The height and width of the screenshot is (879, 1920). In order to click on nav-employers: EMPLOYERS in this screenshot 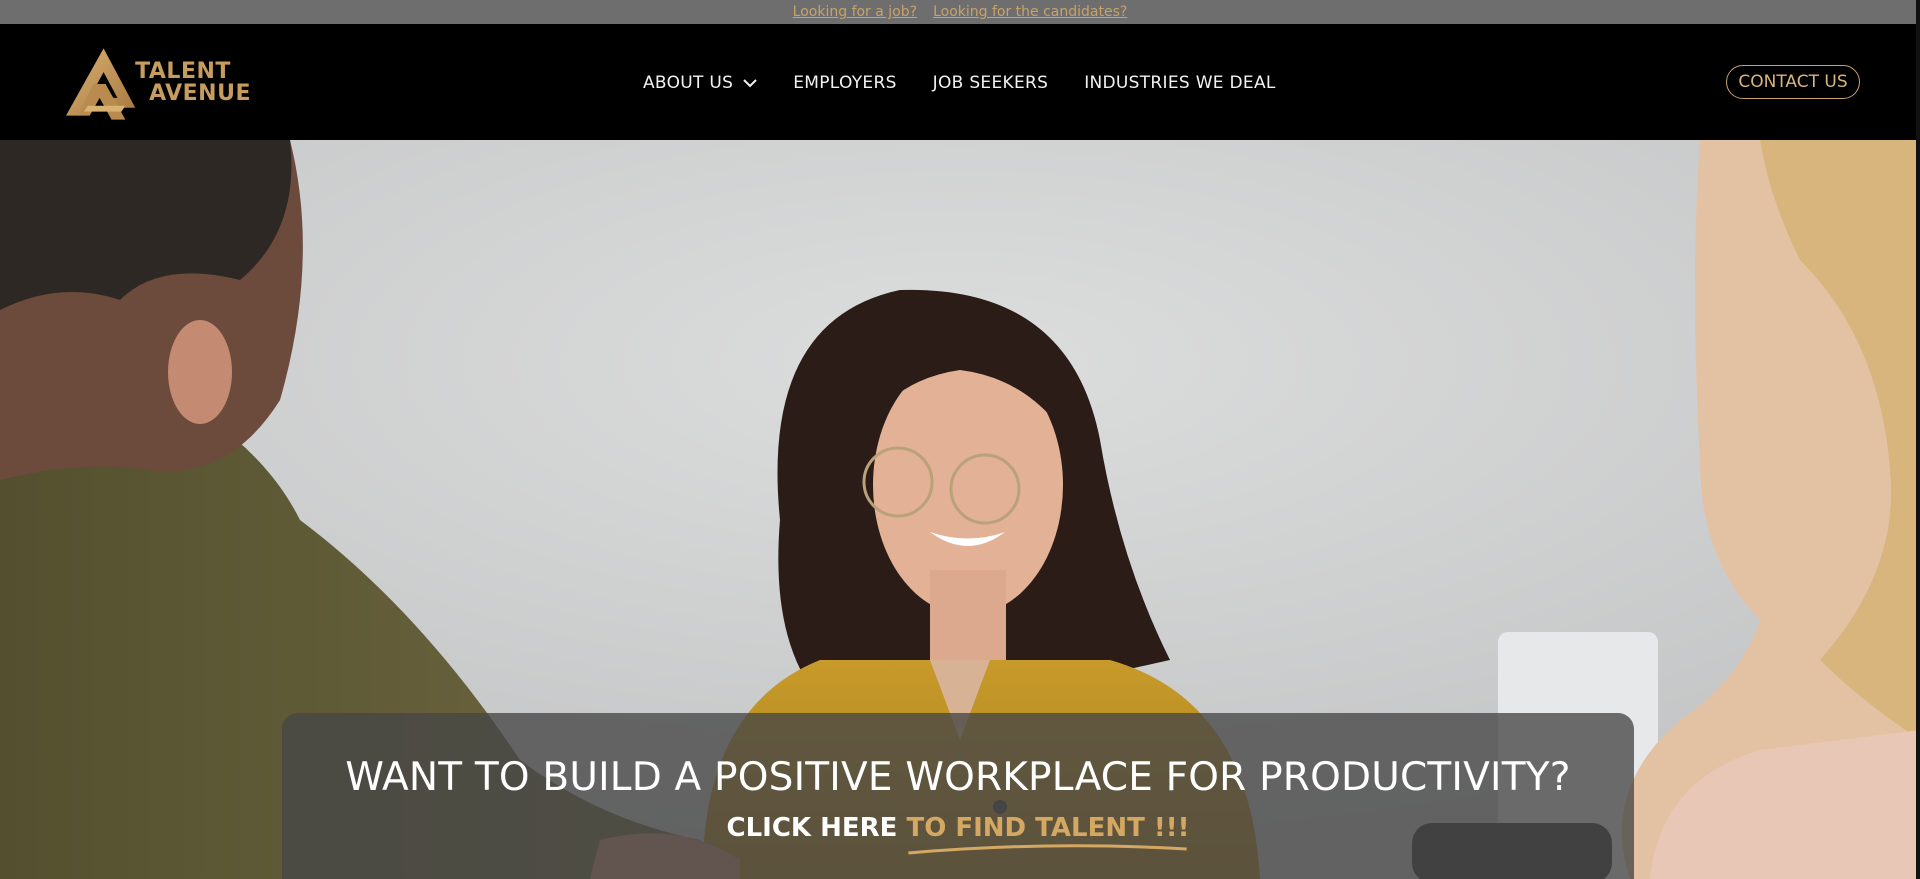, I will do `click(844, 83)`.